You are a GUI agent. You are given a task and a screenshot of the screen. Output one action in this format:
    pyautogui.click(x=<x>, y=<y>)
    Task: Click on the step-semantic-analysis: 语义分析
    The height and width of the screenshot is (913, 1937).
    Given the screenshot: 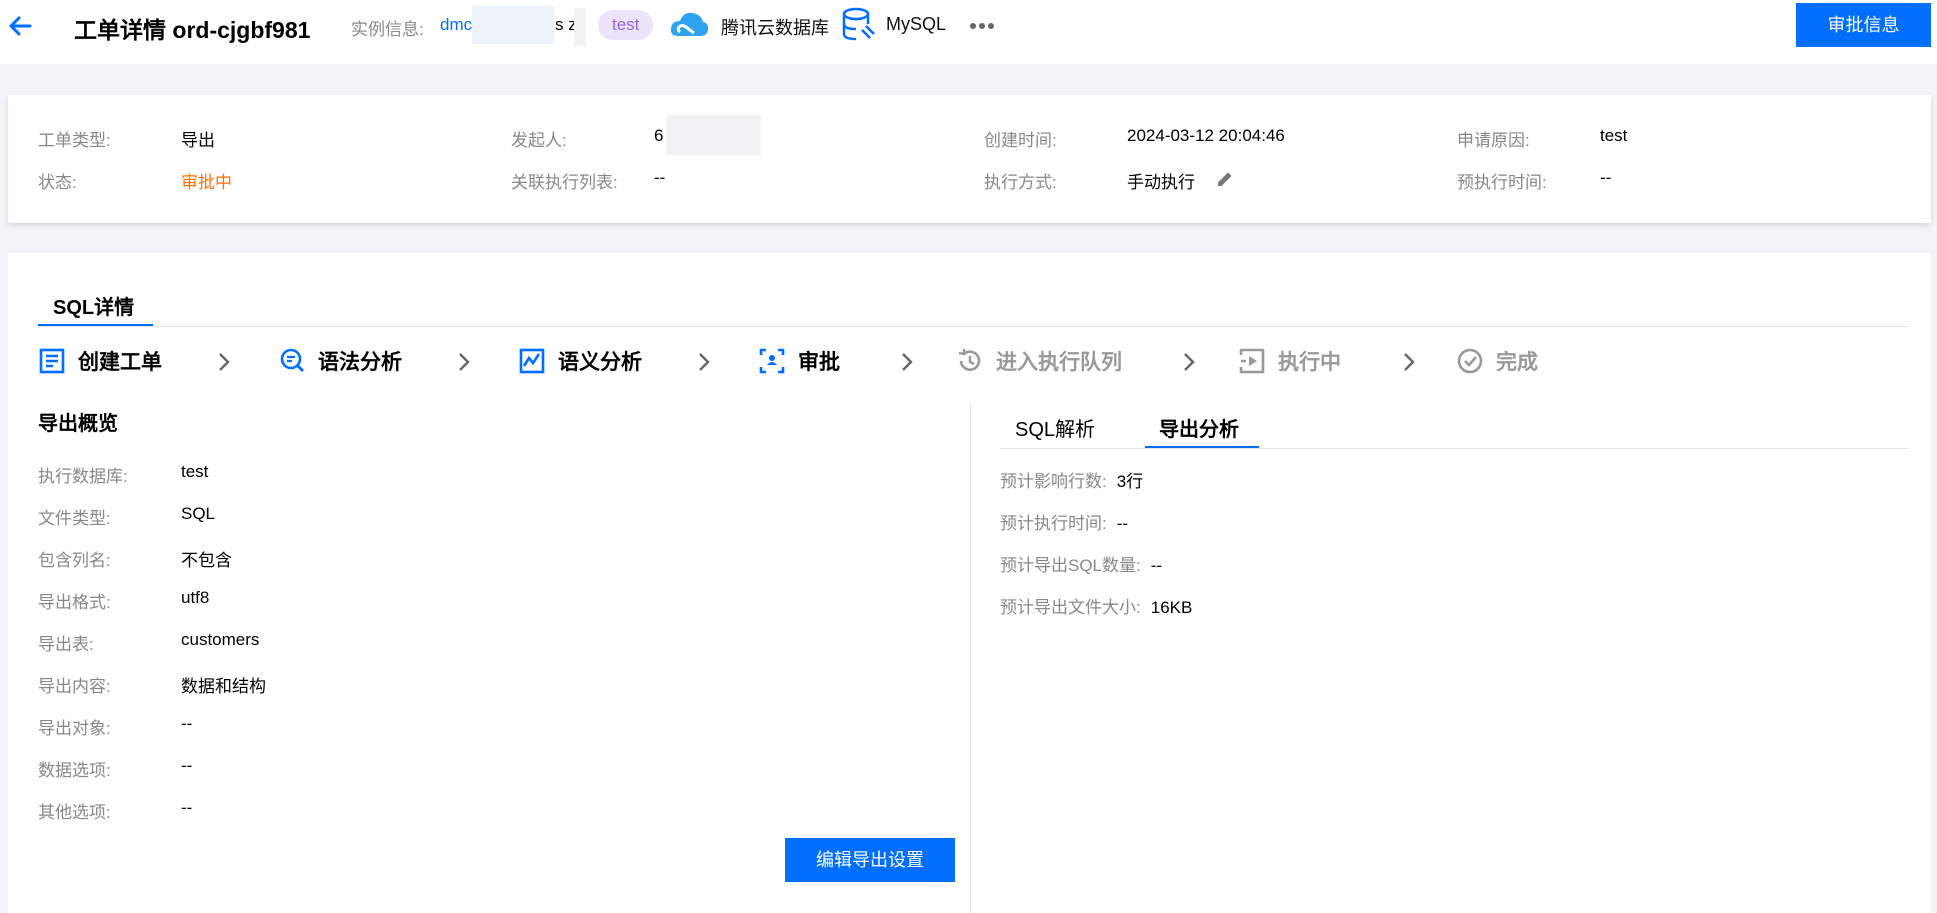 What is the action you would take?
    pyautogui.click(x=580, y=361)
    